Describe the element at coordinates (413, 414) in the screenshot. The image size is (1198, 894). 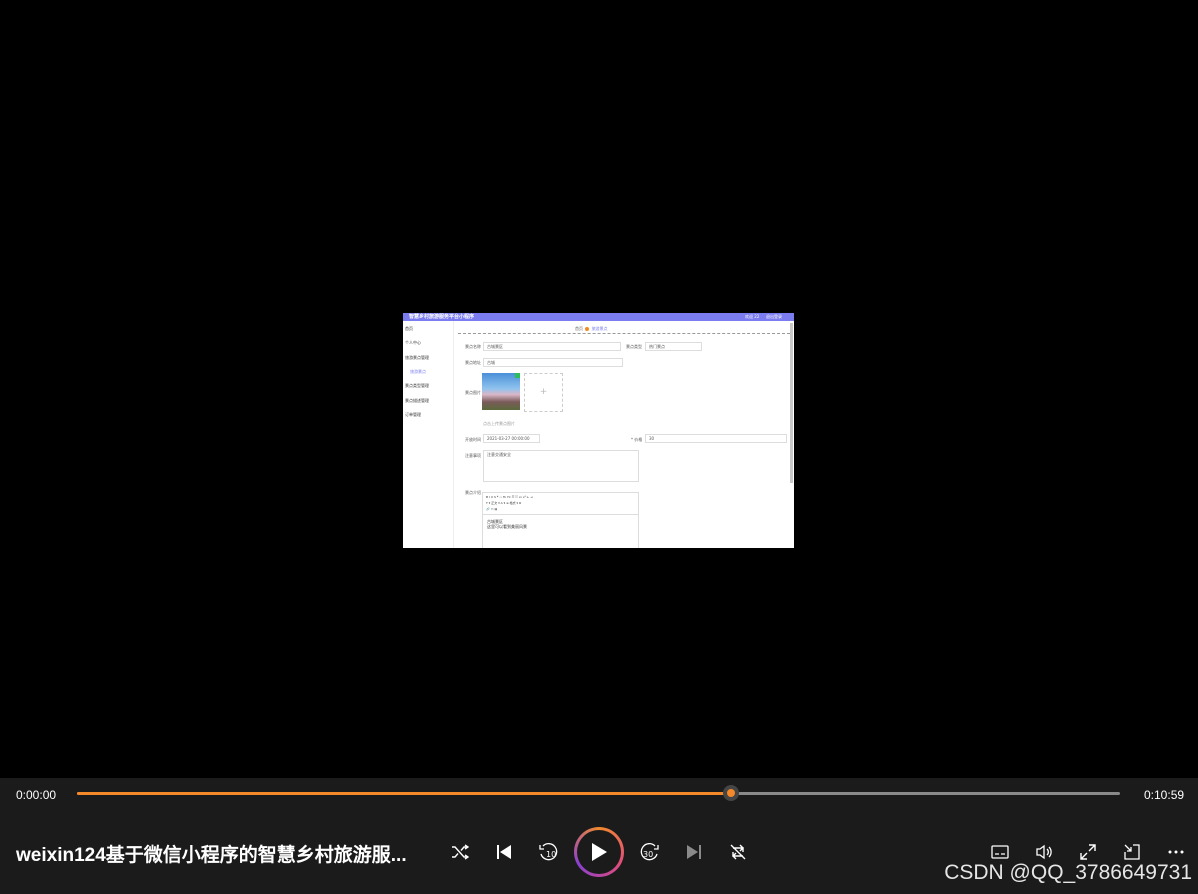
I see `frame-sidebar-item: 订单管理` at that location.